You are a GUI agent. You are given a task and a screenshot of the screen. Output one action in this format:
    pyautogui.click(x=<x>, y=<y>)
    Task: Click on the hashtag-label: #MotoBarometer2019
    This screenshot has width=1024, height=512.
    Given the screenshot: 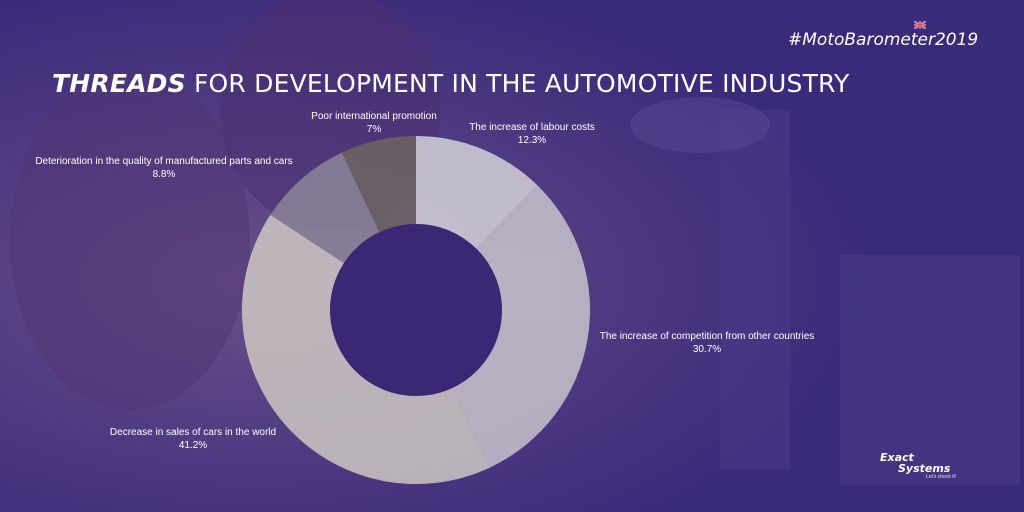 What is the action you would take?
    pyautogui.click(x=883, y=40)
    